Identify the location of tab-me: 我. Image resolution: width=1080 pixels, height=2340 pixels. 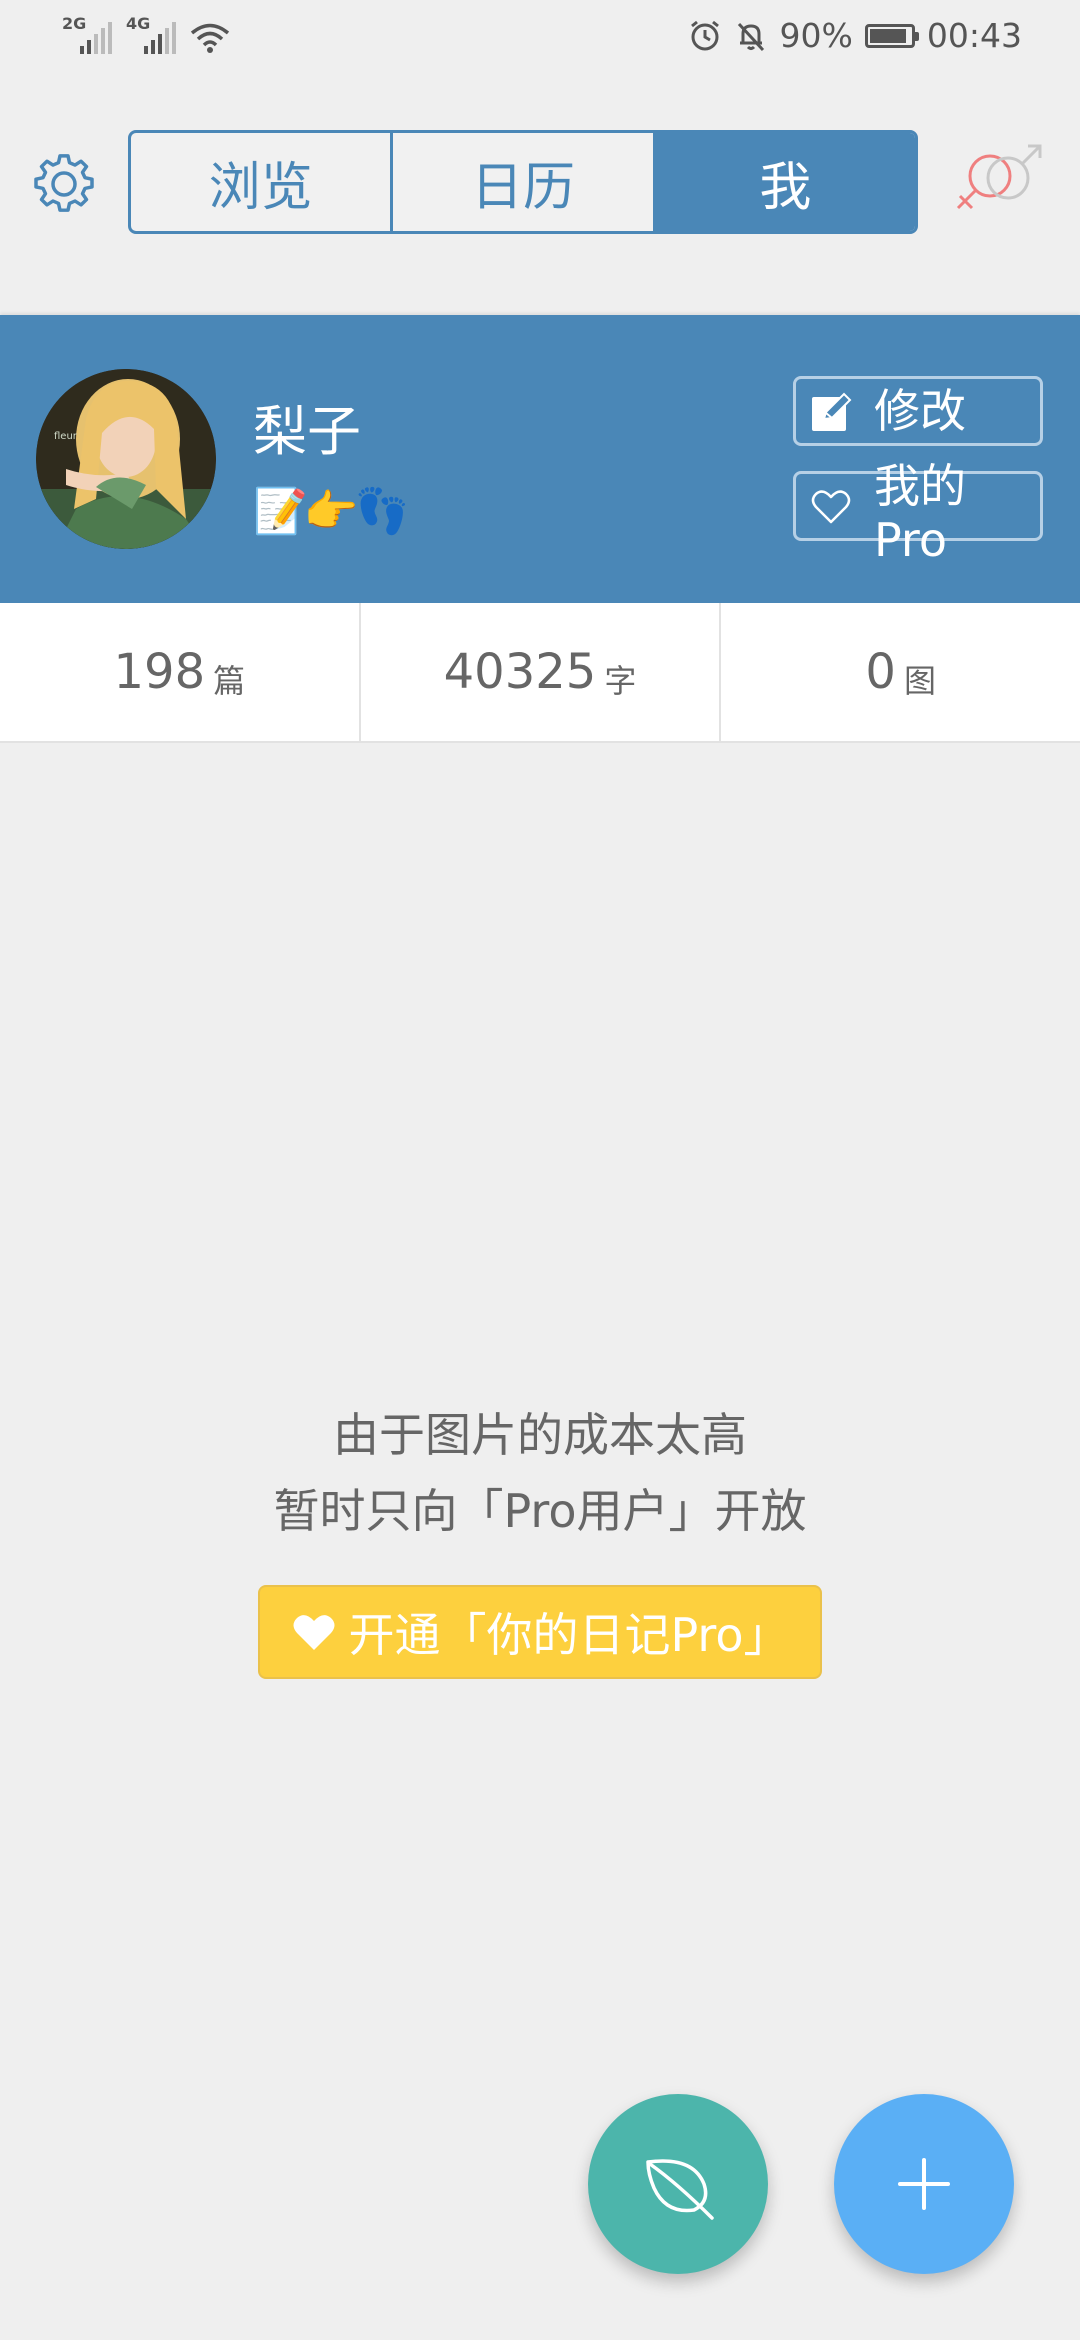
(785, 182).